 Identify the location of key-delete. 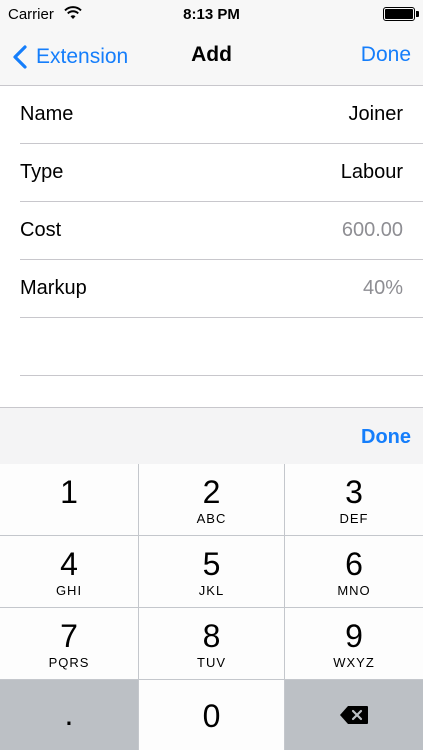
(354, 715).